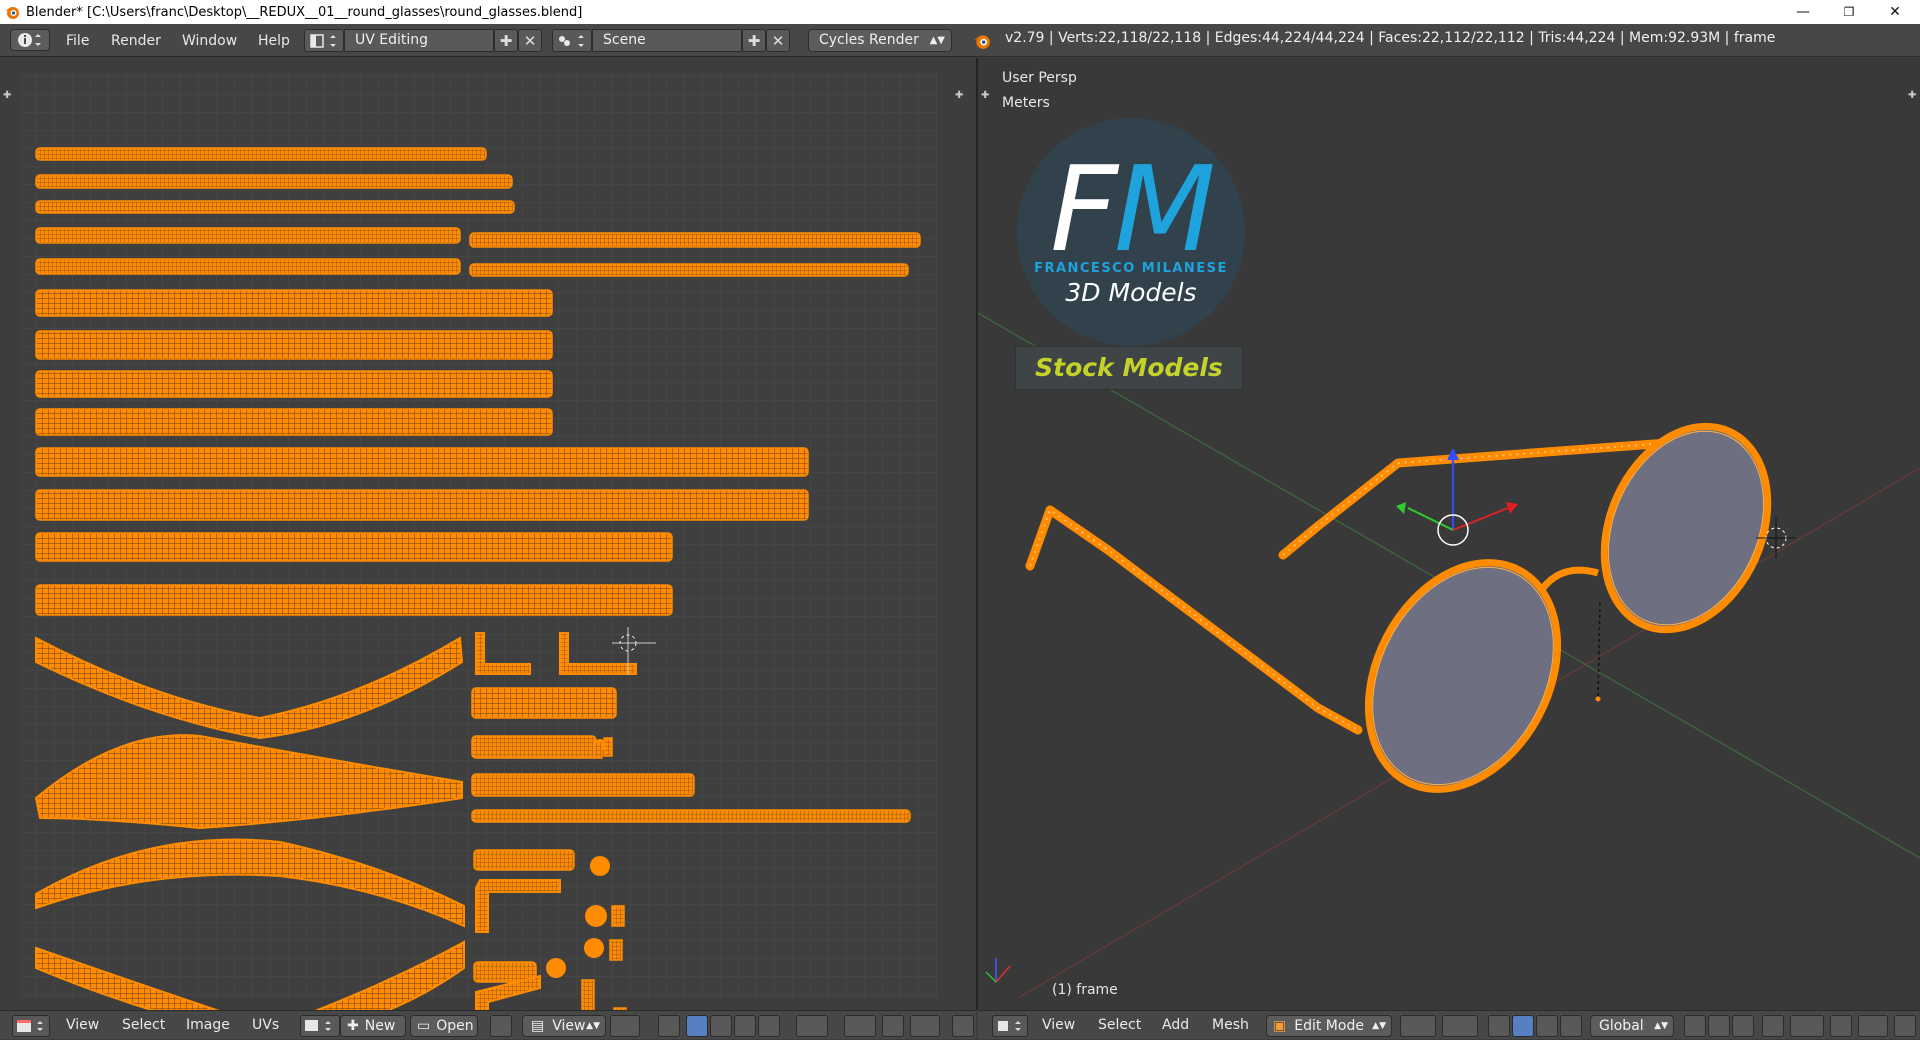 The width and height of the screenshot is (1920, 1040). What do you see at coordinates (1547, 1026) in the screenshot?
I see `rotate-manipulator-icon` at bounding box center [1547, 1026].